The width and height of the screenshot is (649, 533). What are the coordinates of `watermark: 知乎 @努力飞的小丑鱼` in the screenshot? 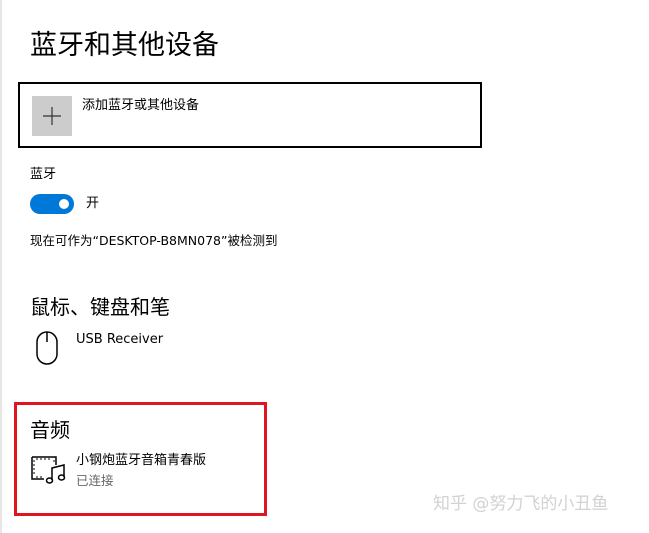 It's located at (521, 504).